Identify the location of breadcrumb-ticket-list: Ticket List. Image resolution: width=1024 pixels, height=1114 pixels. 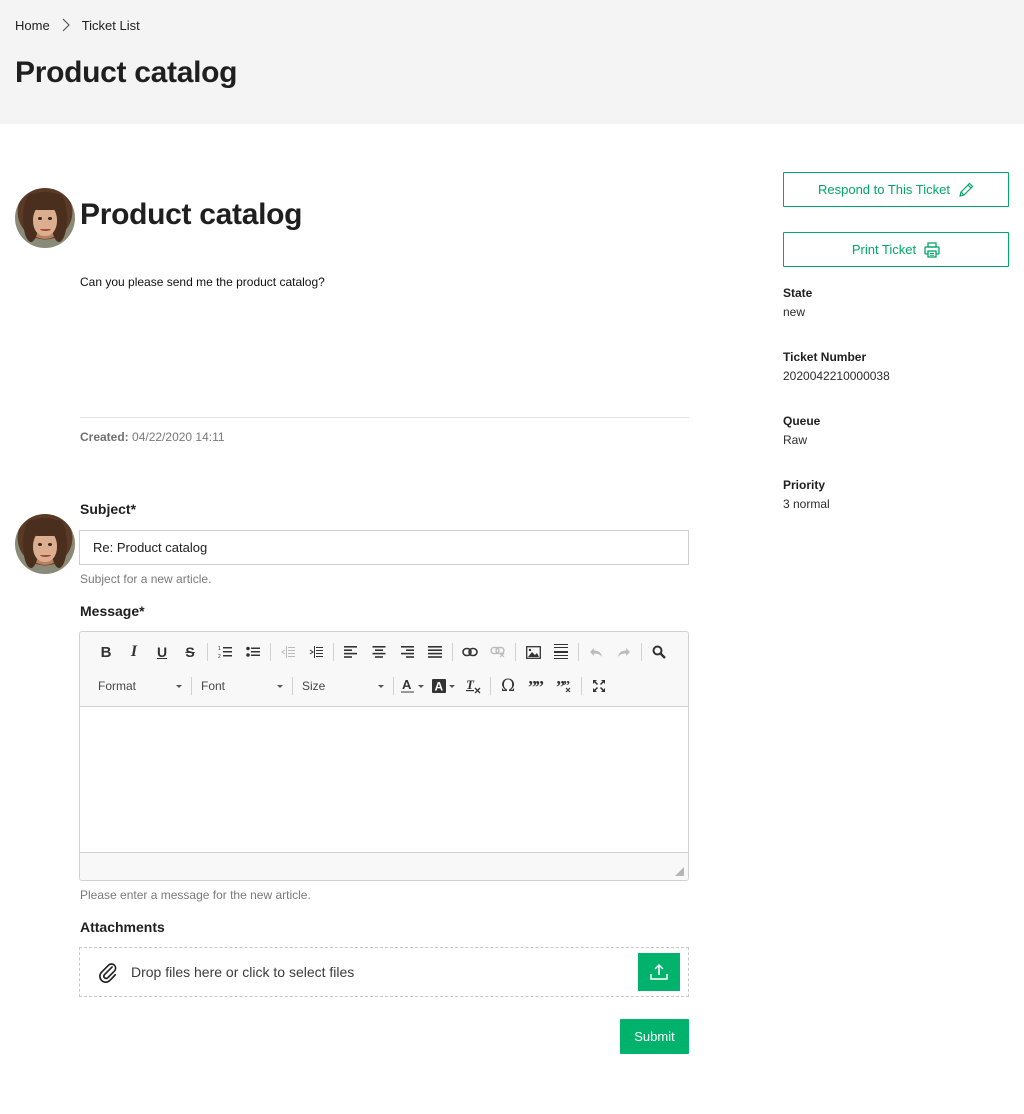
(111, 25).